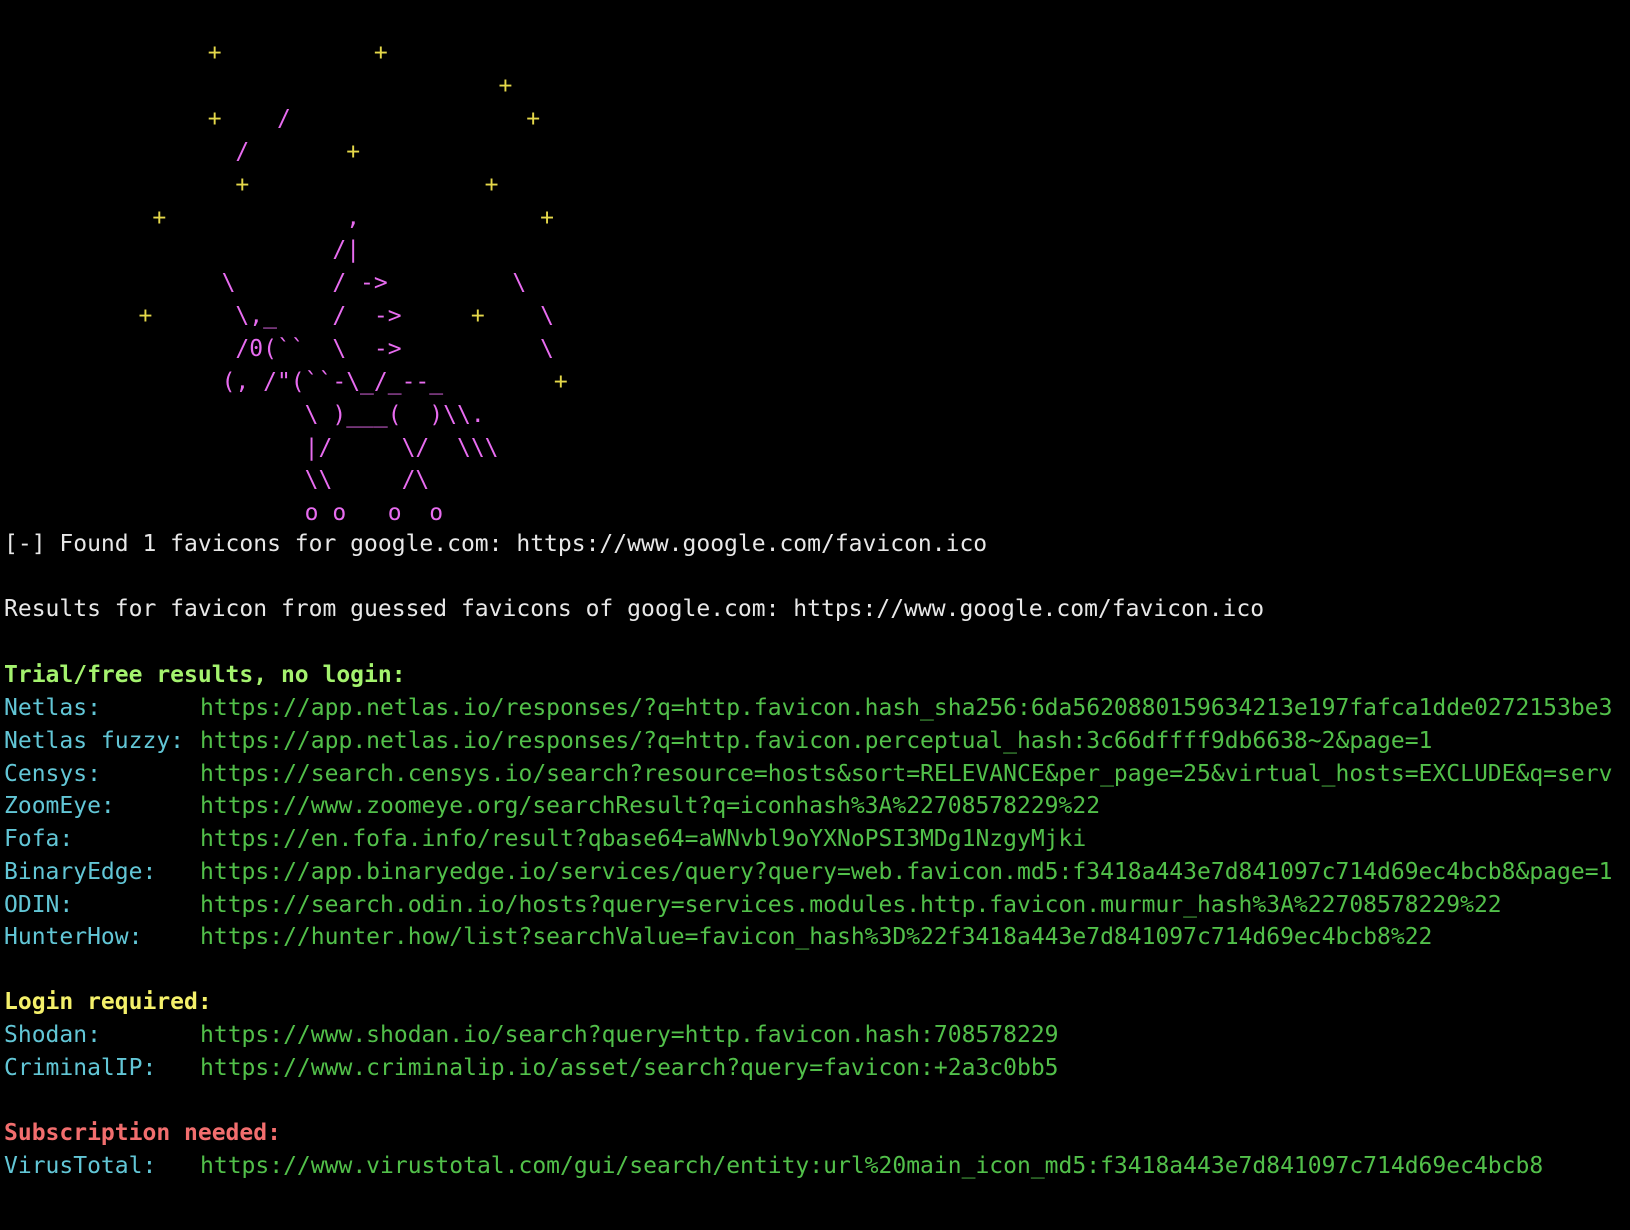 This screenshot has width=1630, height=1230. What do you see at coordinates (205, 675) in the screenshot?
I see `section-header-trial: Trial/free results, no login:` at bounding box center [205, 675].